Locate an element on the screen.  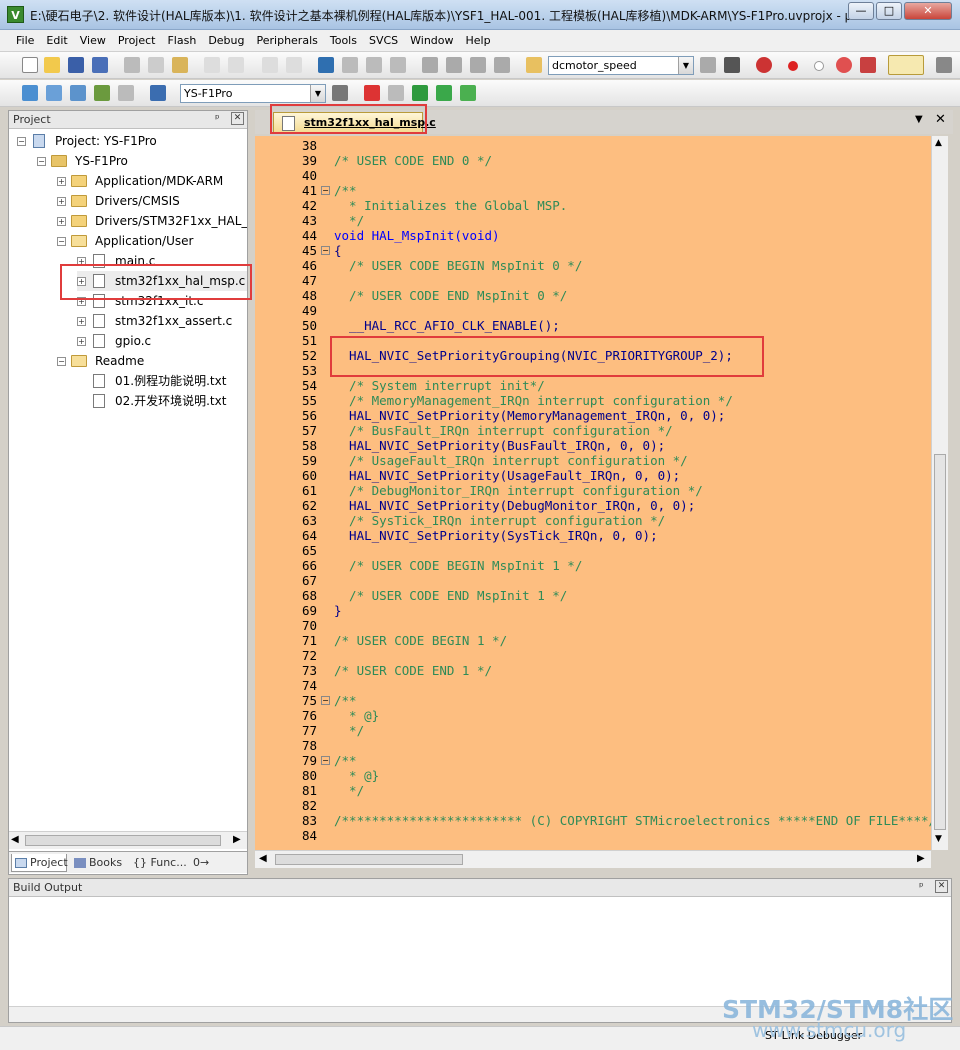
file-extensions-icon is located at coordinates (372, 93).